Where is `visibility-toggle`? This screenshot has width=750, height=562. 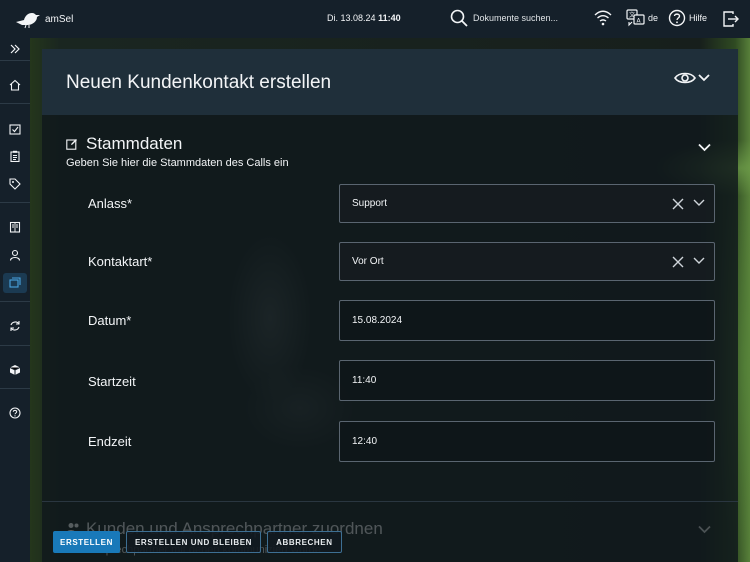 visibility-toggle is located at coordinates (692, 78).